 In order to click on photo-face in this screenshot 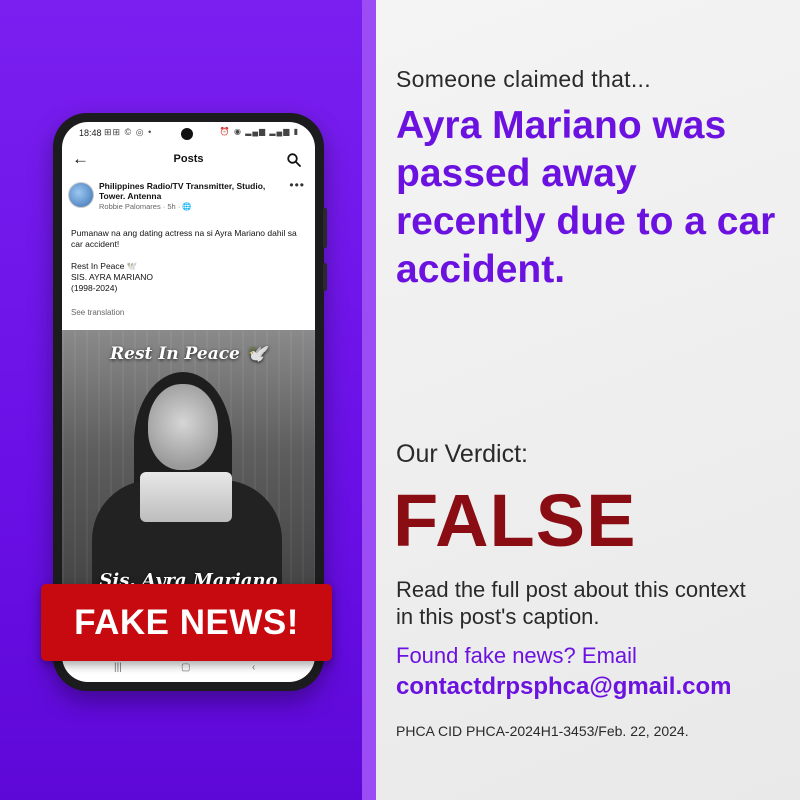, I will do `click(183, 427)`.